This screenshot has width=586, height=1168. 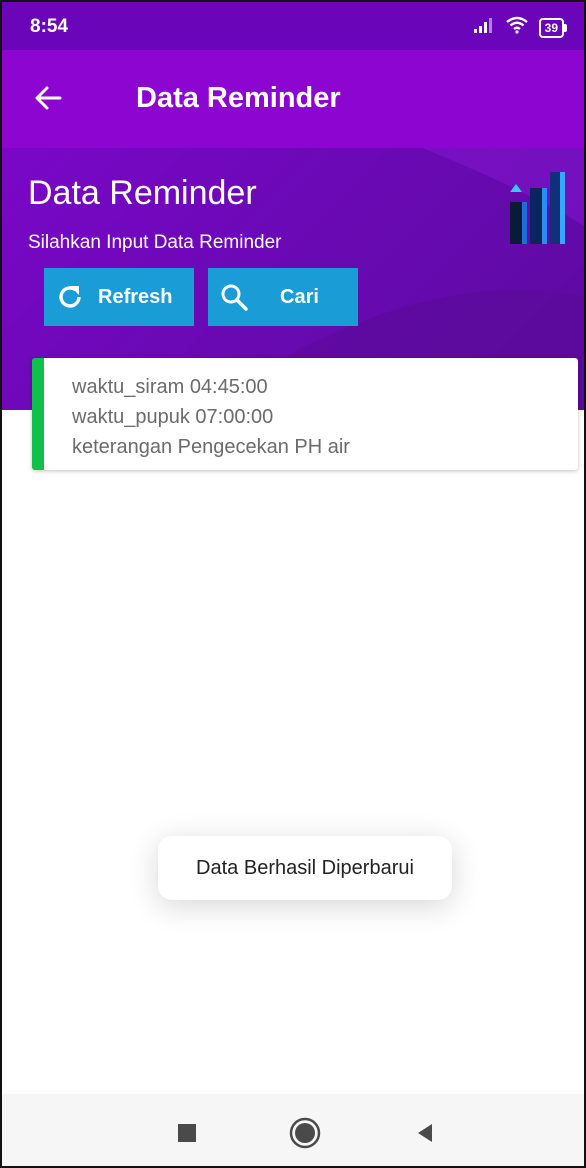 I want to click on toast-text: Data Berhasil Diperbarui, so click(x=305, y=867).